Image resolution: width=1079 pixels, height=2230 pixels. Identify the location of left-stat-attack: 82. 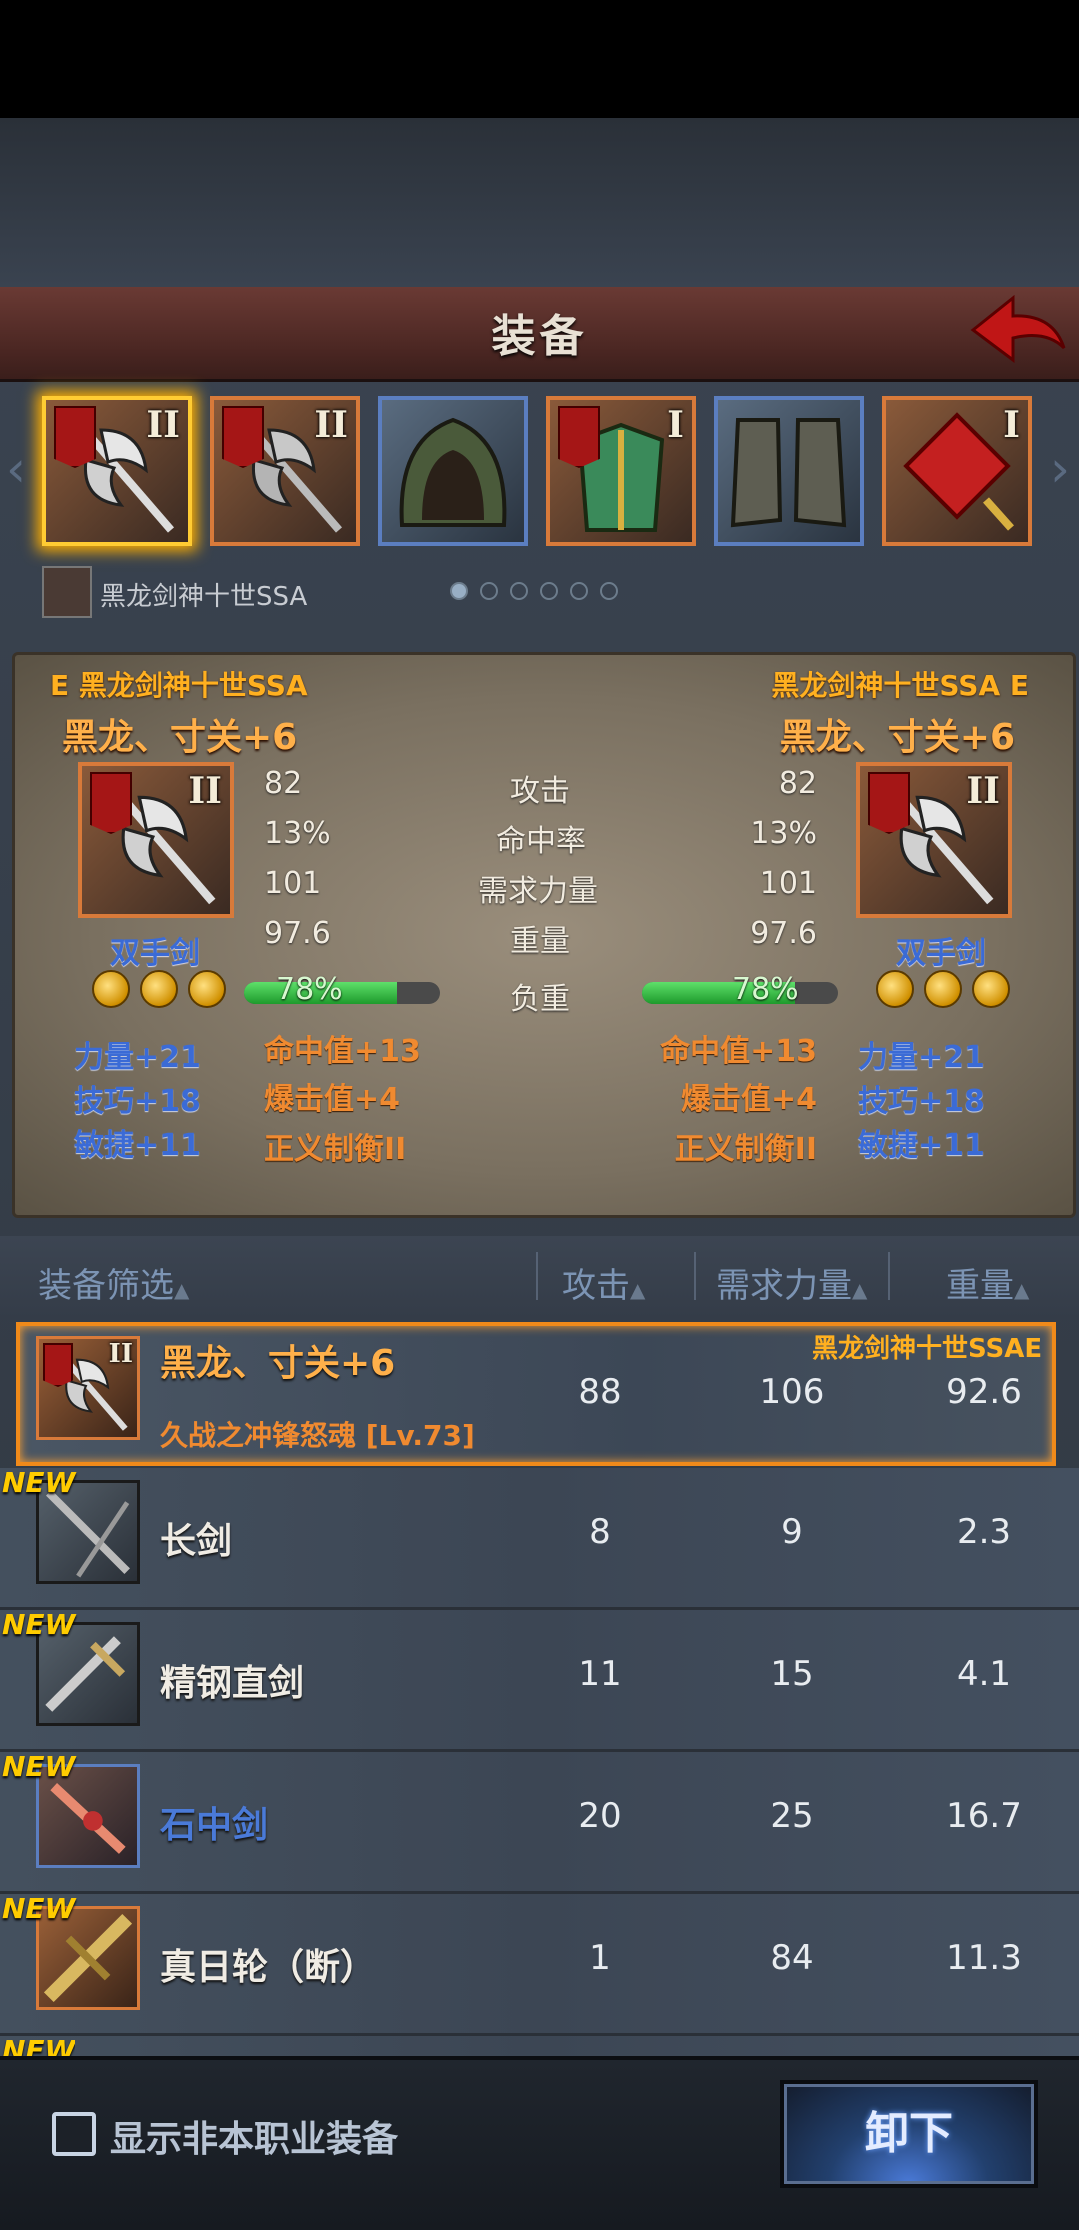
(283, 783).